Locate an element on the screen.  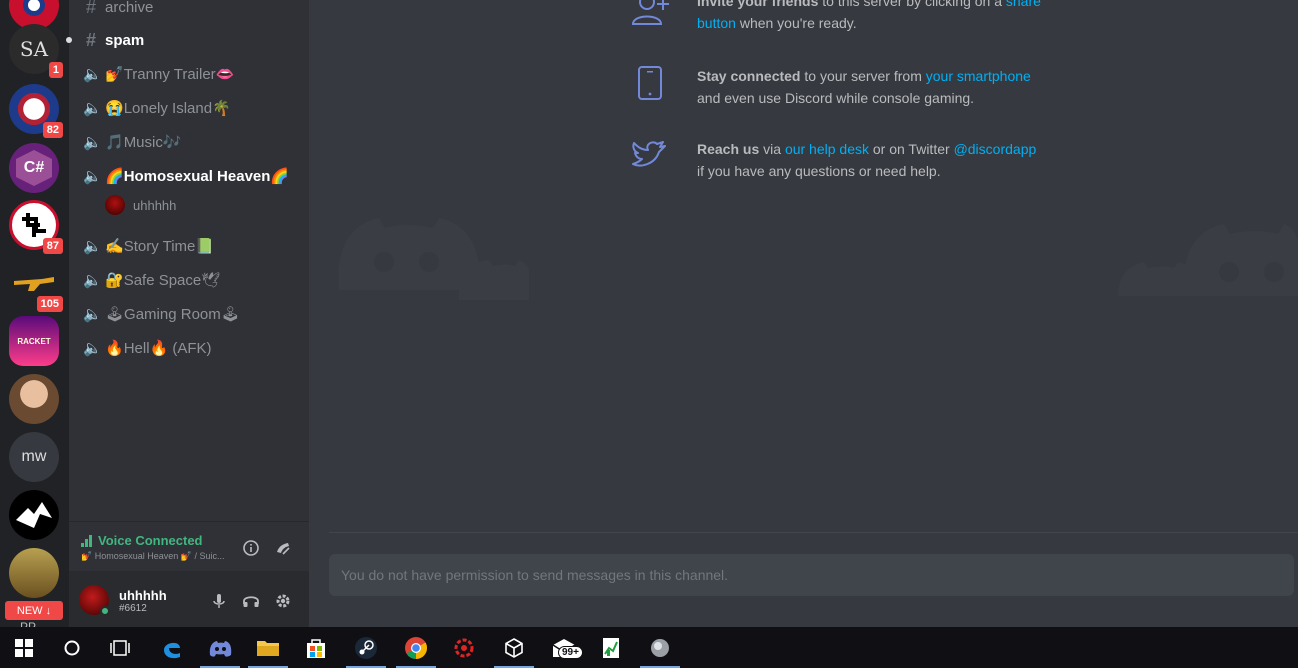
voice-channel: 🔈 🕹Gaming Room🕹 is located at coordinates (161, 314).